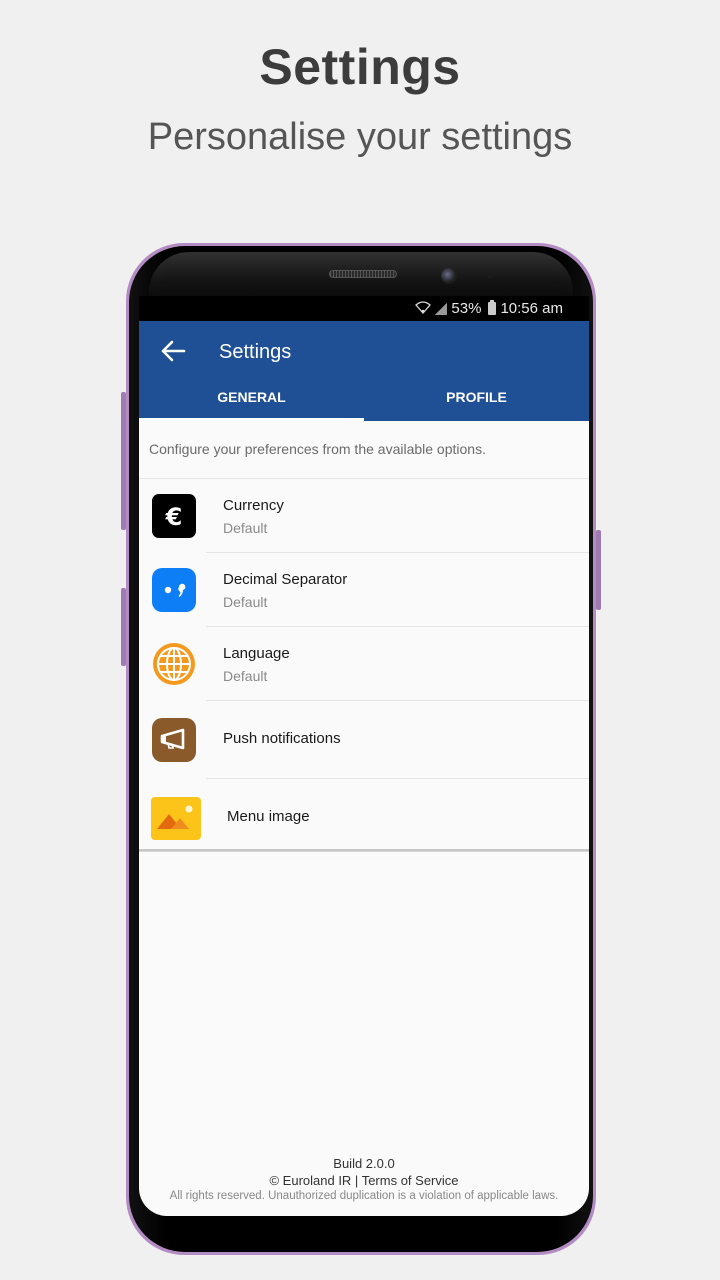  I want to click on promo-title: Settings, so click(360, 67).